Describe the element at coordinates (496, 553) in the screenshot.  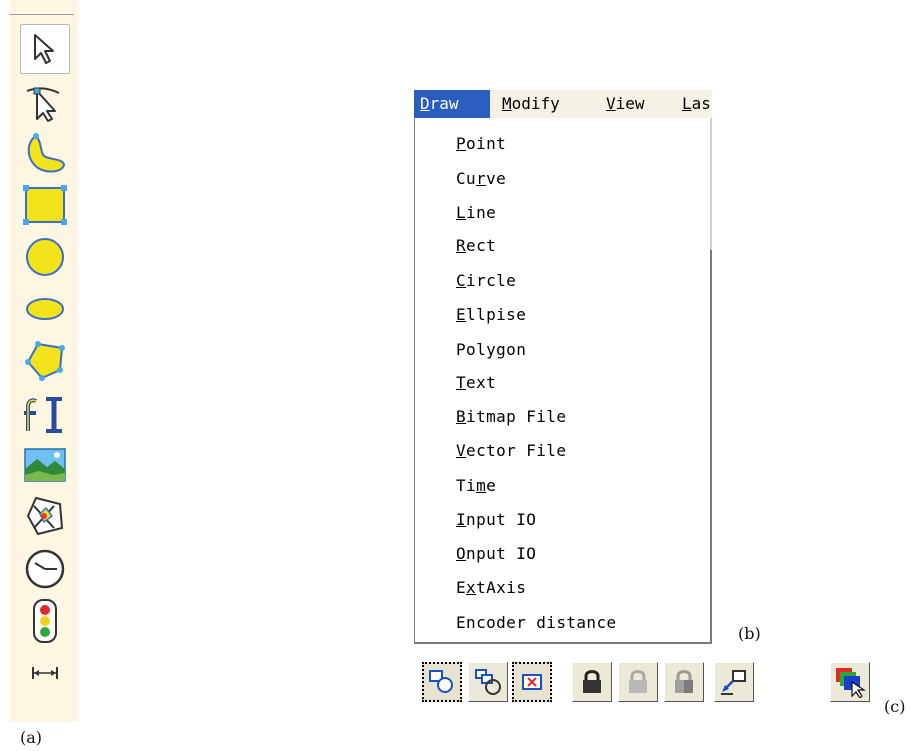
I see `menu-item-onput-io: Onput IO` at that location.